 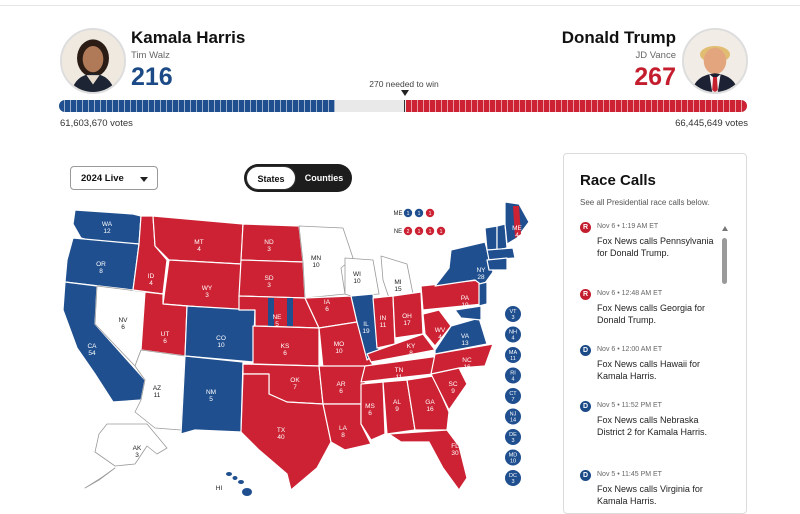 What do you see at coordinates (366, 324) in the screenshot?
I see `state-label-il: IL` at bounding box center [366, 324].